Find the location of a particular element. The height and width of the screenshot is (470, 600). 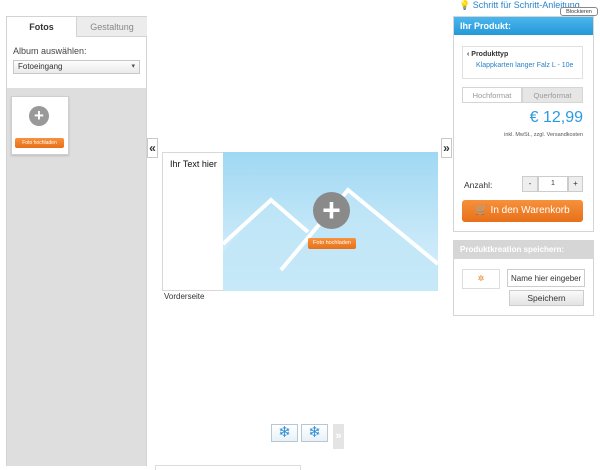

block-button: Blockieren is located at coordinates (579, 11).